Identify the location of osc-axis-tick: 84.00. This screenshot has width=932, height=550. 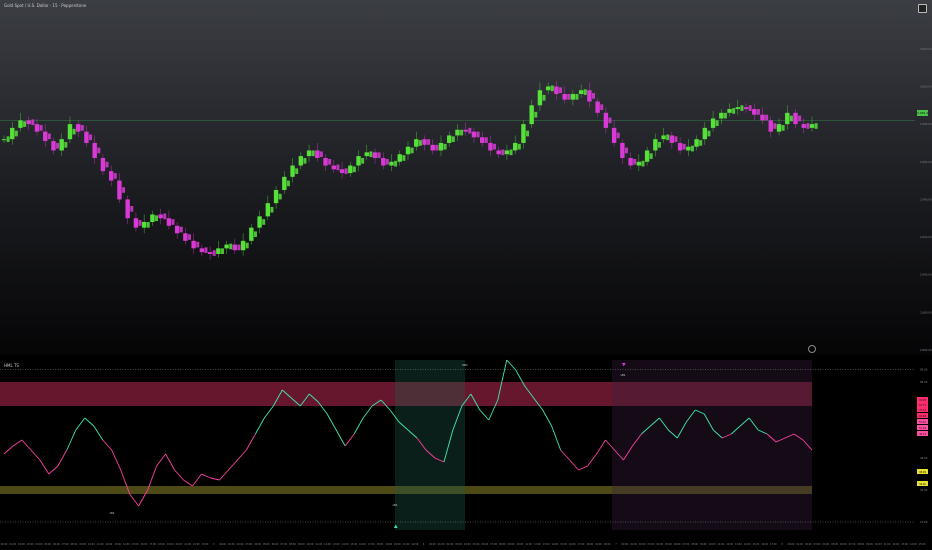
(924, 382).